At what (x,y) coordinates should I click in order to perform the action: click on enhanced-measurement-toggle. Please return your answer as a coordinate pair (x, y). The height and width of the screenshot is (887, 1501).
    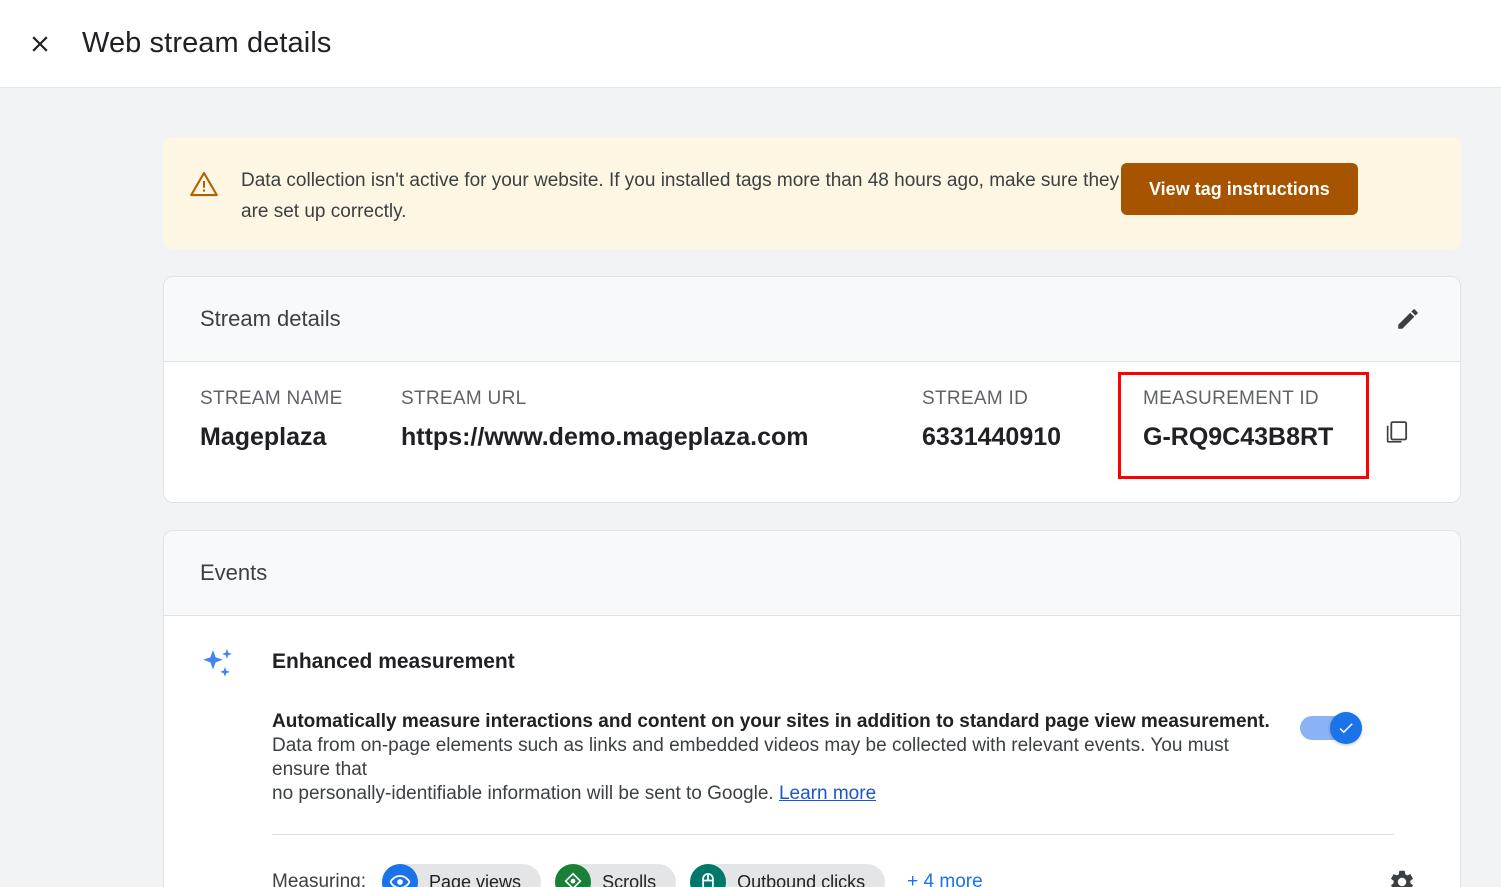
    Looking at the image, I should click on (1331, 728).